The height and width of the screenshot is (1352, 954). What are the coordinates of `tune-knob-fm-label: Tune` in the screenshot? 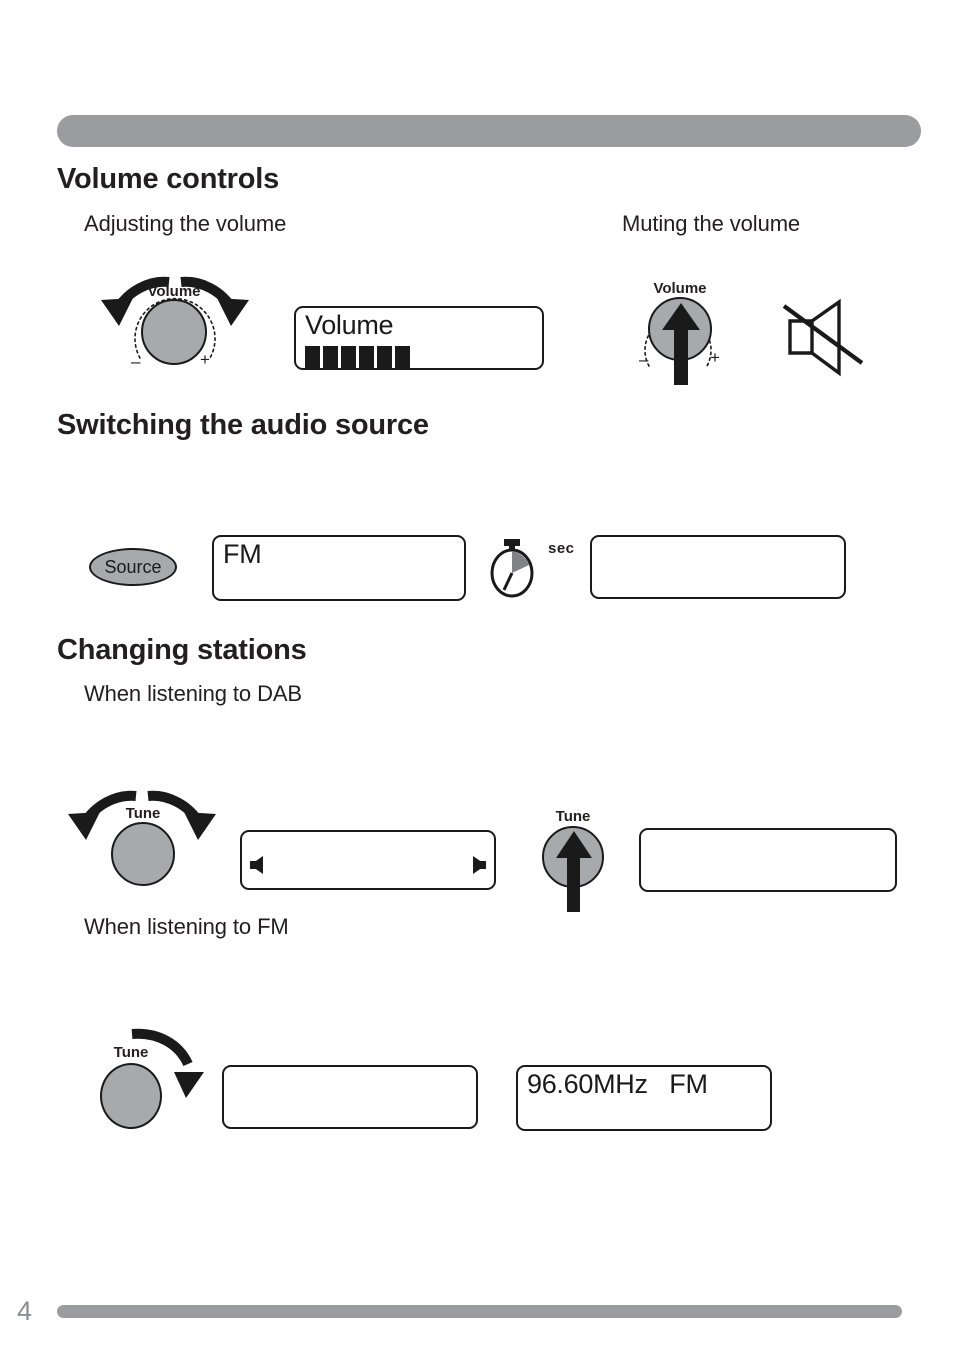 It's located at (131, 1052).